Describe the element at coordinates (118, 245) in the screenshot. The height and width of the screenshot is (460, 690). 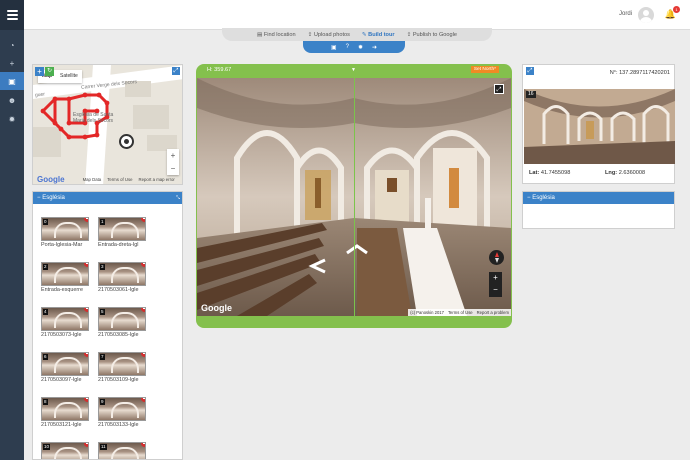
I see `thumb-label: Entrada-dreta-Igl` at that location.